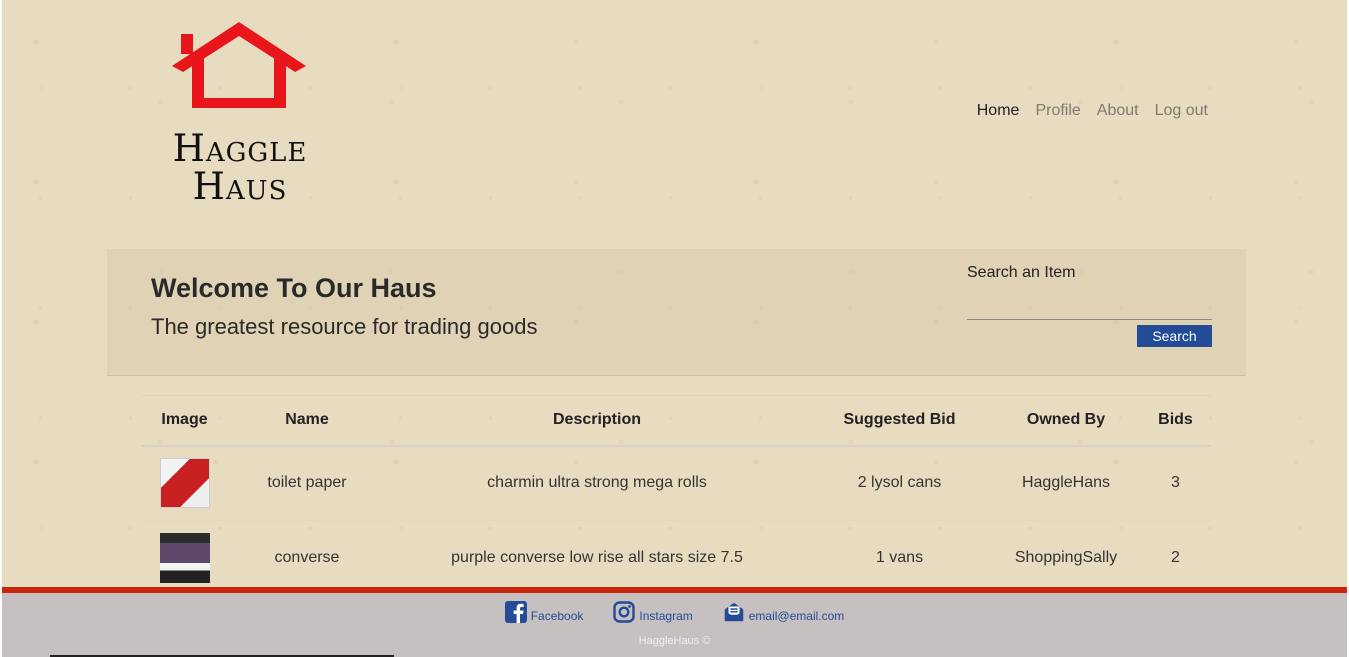  I want to click on email-label: email@email.com, so click(796, 616).